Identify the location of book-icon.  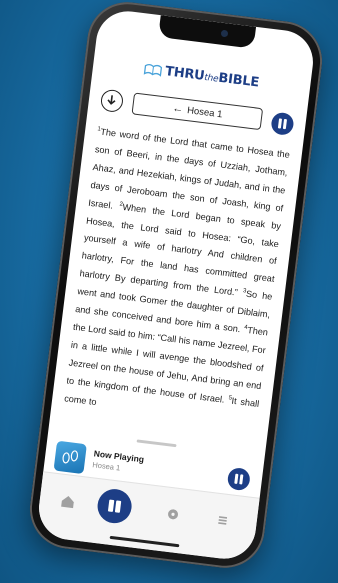
(114, 506).